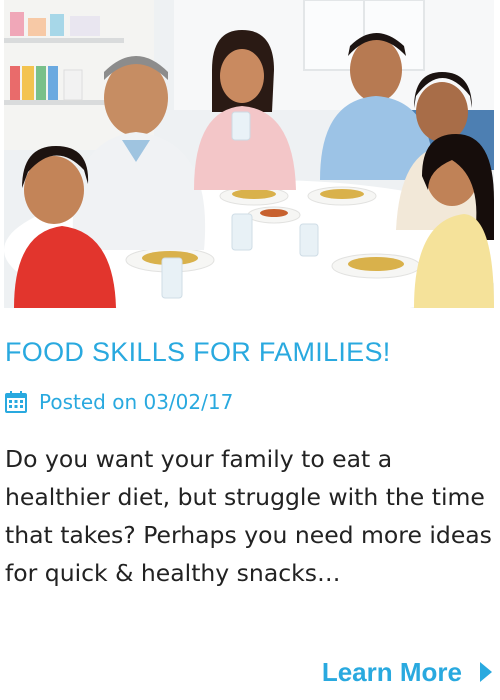 This screenshot has width=500, height=700. What do you see at coordinates (198, 352) in the screenshot?
I see `post-title: FOOD SKILLS FOR FAMILIES!` at bounding box center [198, 352].